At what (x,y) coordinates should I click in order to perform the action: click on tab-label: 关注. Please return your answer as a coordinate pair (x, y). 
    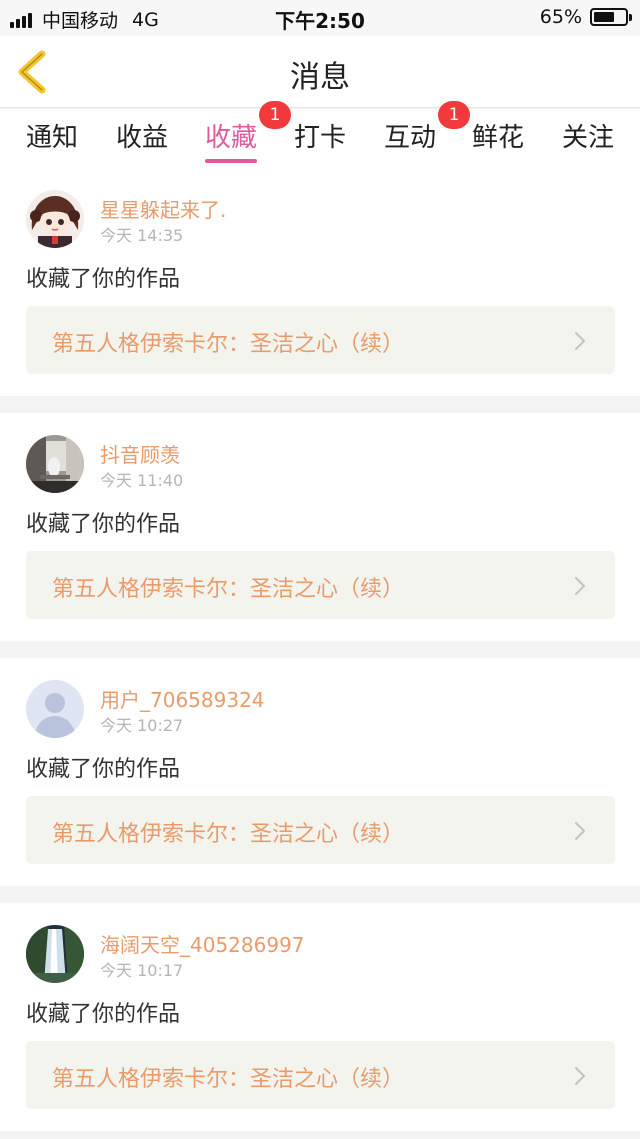
    Looking at the image, I should click on (588, 138).